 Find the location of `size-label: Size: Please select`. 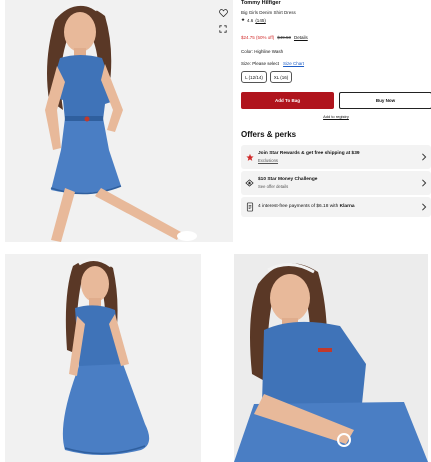

size-label: Size: Please select is located at coordinates (260, 63).